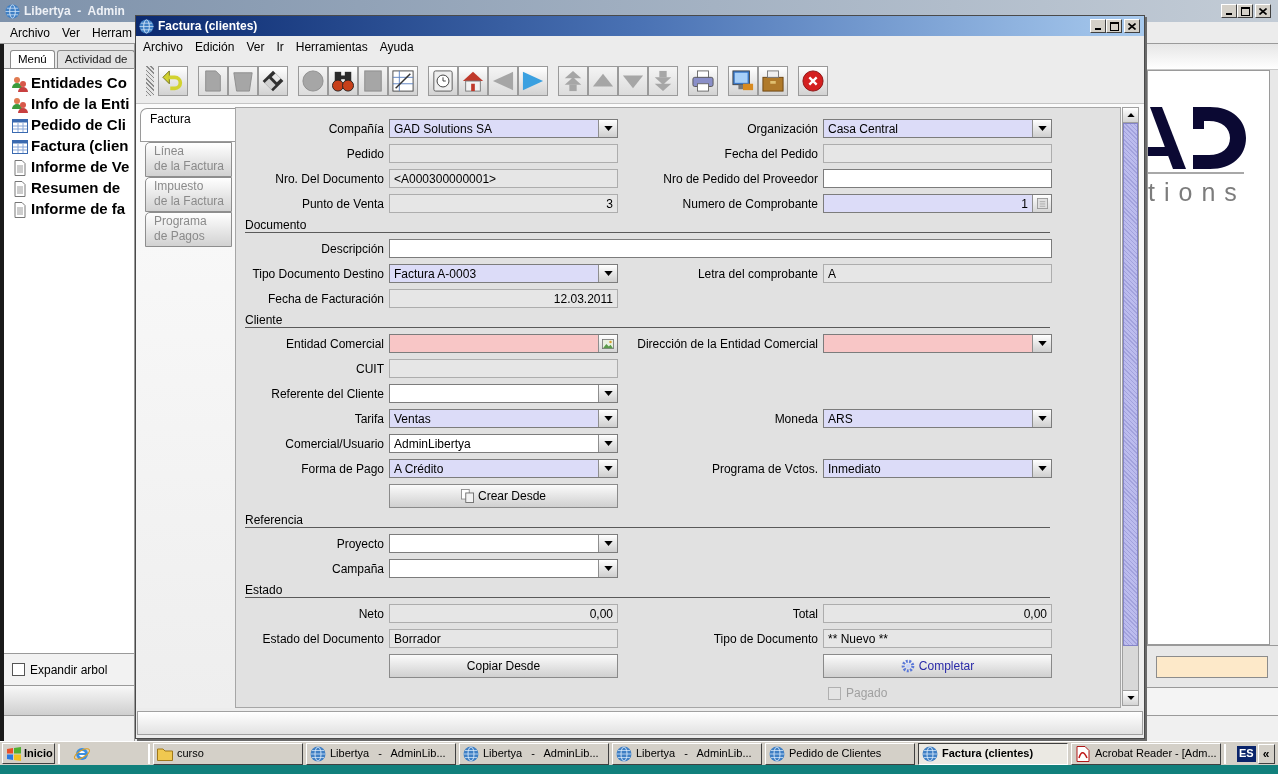 Image resolution: width=1278 pixels, height=774 pixels. Describe the element at coordinates (1130, 384) in the screenshot. I see `scrollbar-thumb` at that location.